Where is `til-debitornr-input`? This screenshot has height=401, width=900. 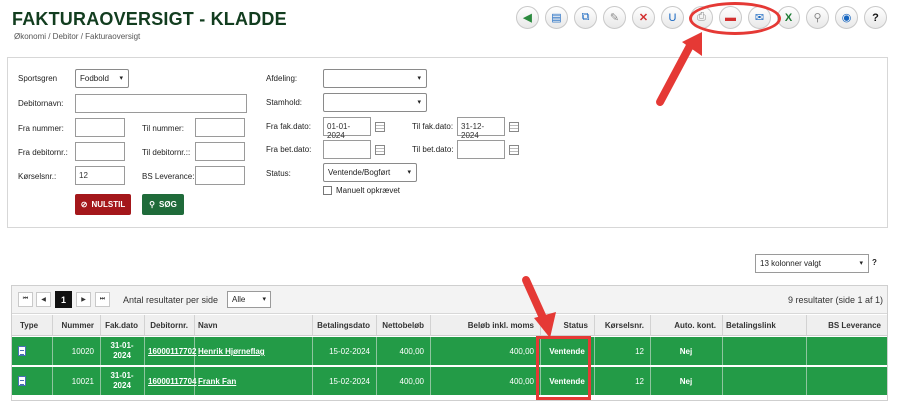
til-debitornr-input is located at coordinates (220, 151).